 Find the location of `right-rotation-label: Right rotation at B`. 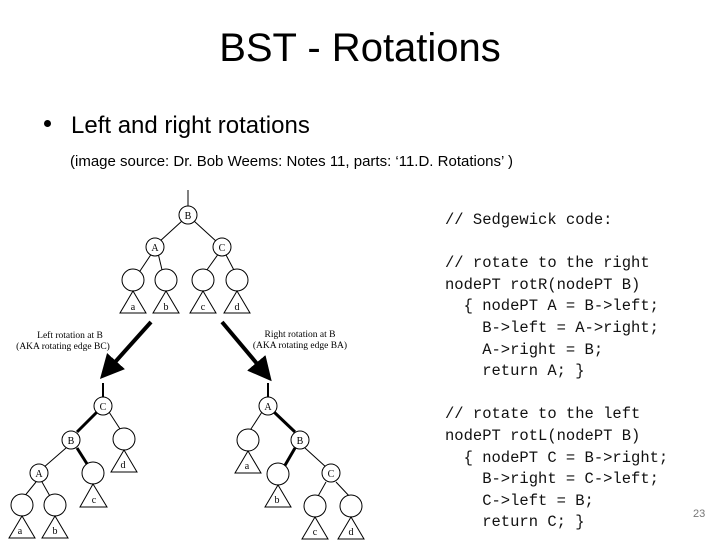

right-rotation-label: Right rotation at B is located at coordinates (300, 335).